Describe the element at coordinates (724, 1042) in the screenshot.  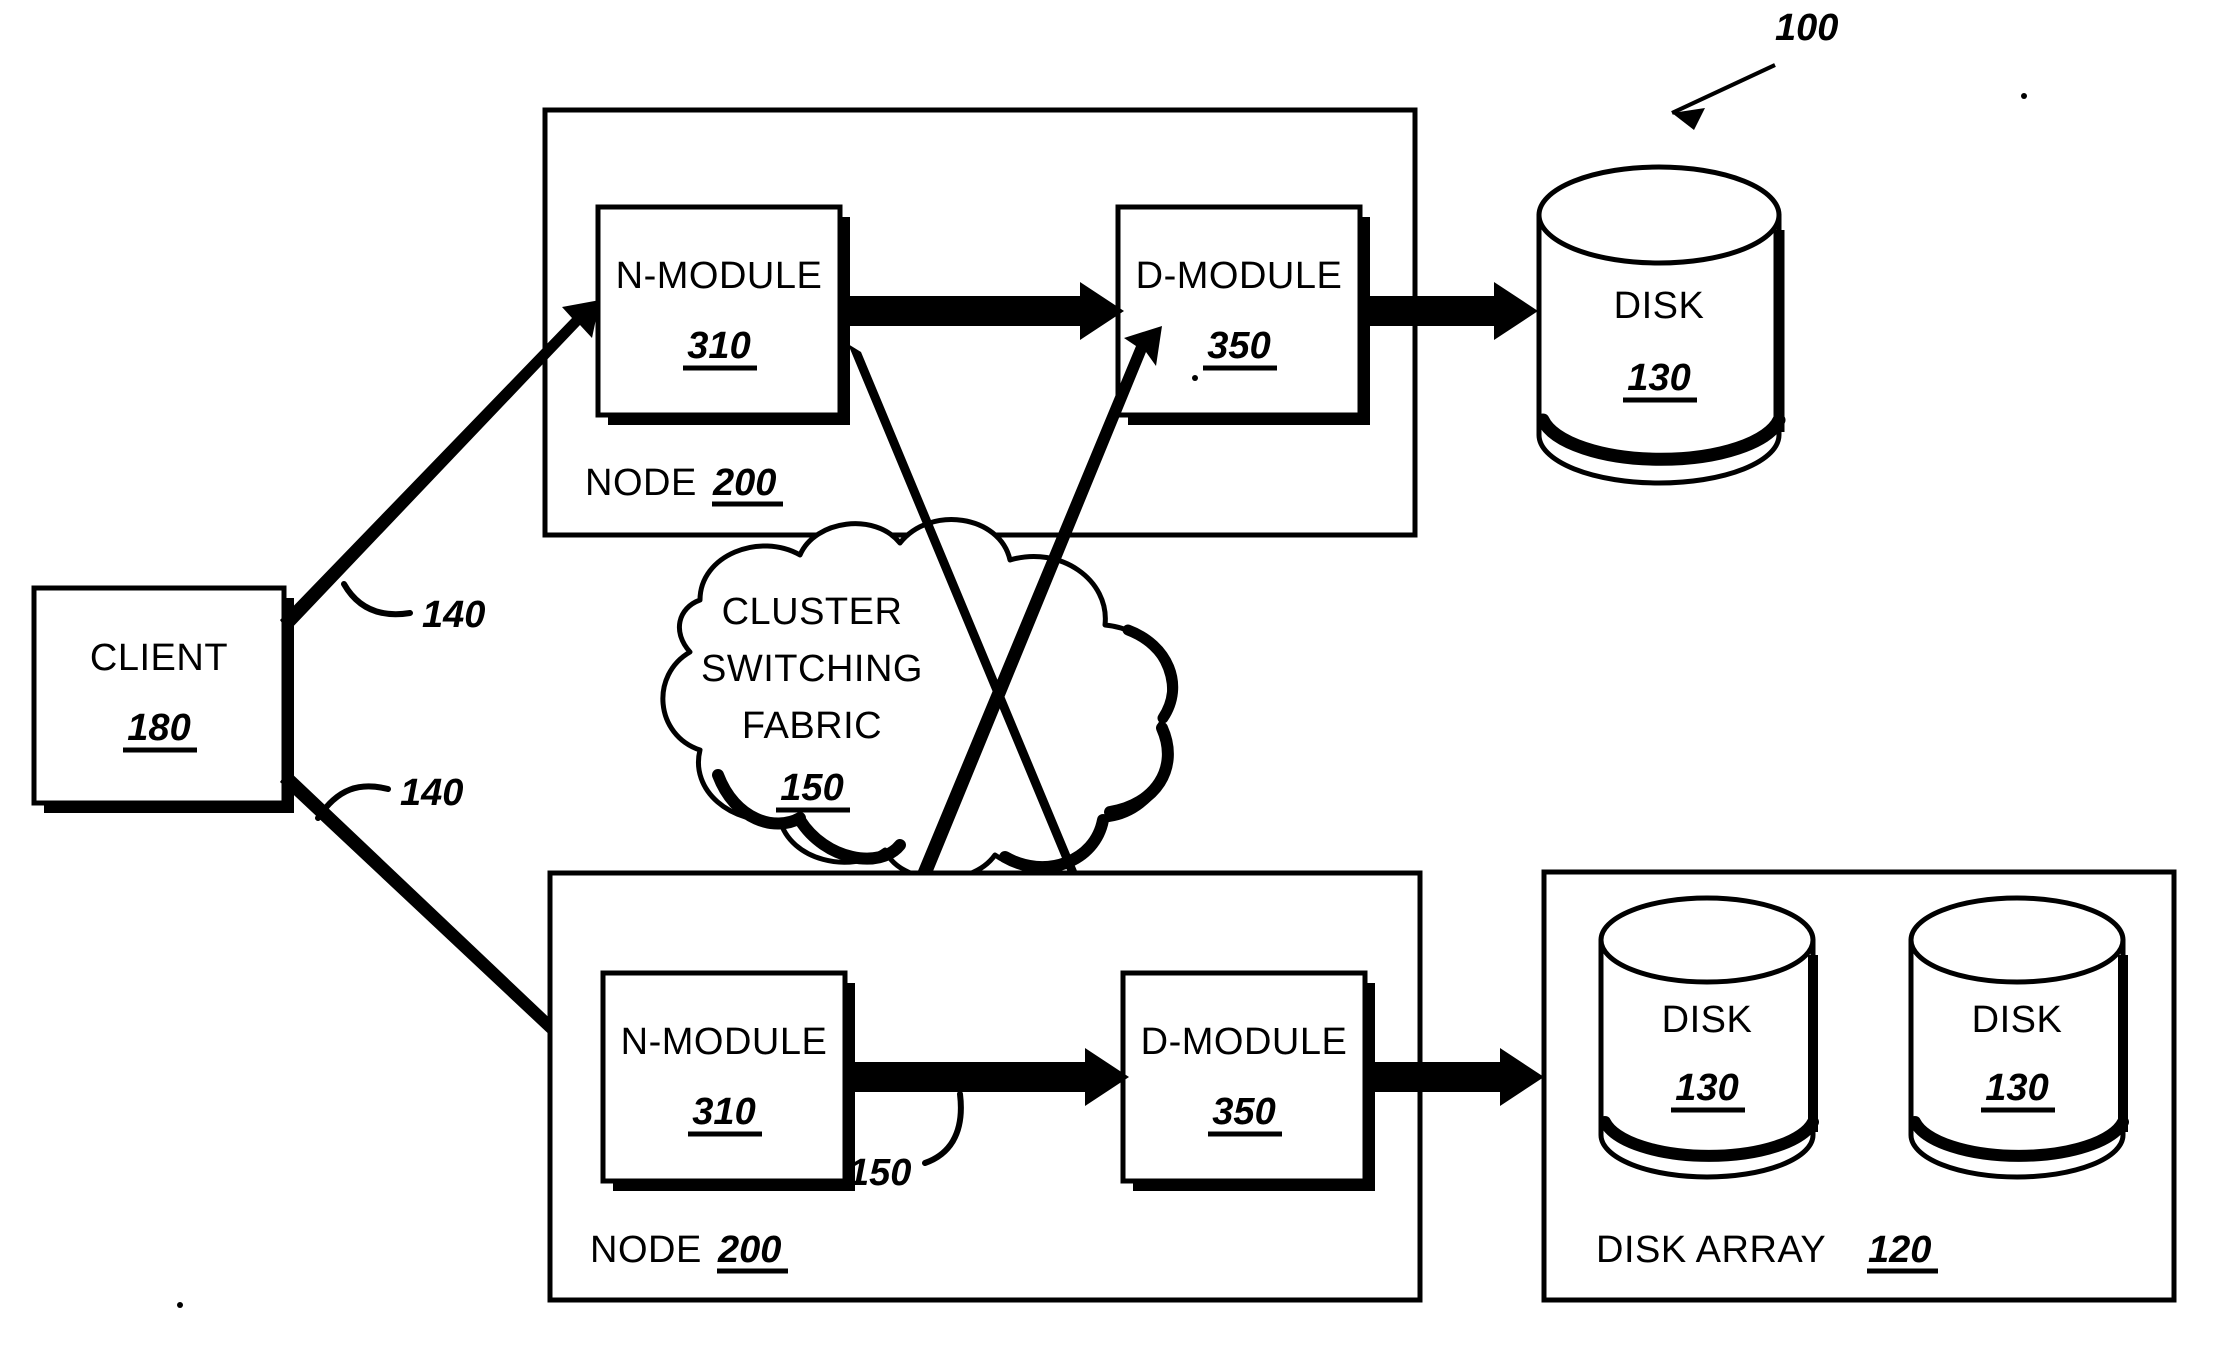
I see `n-module-bottom-title: N-MODULE` at that location.